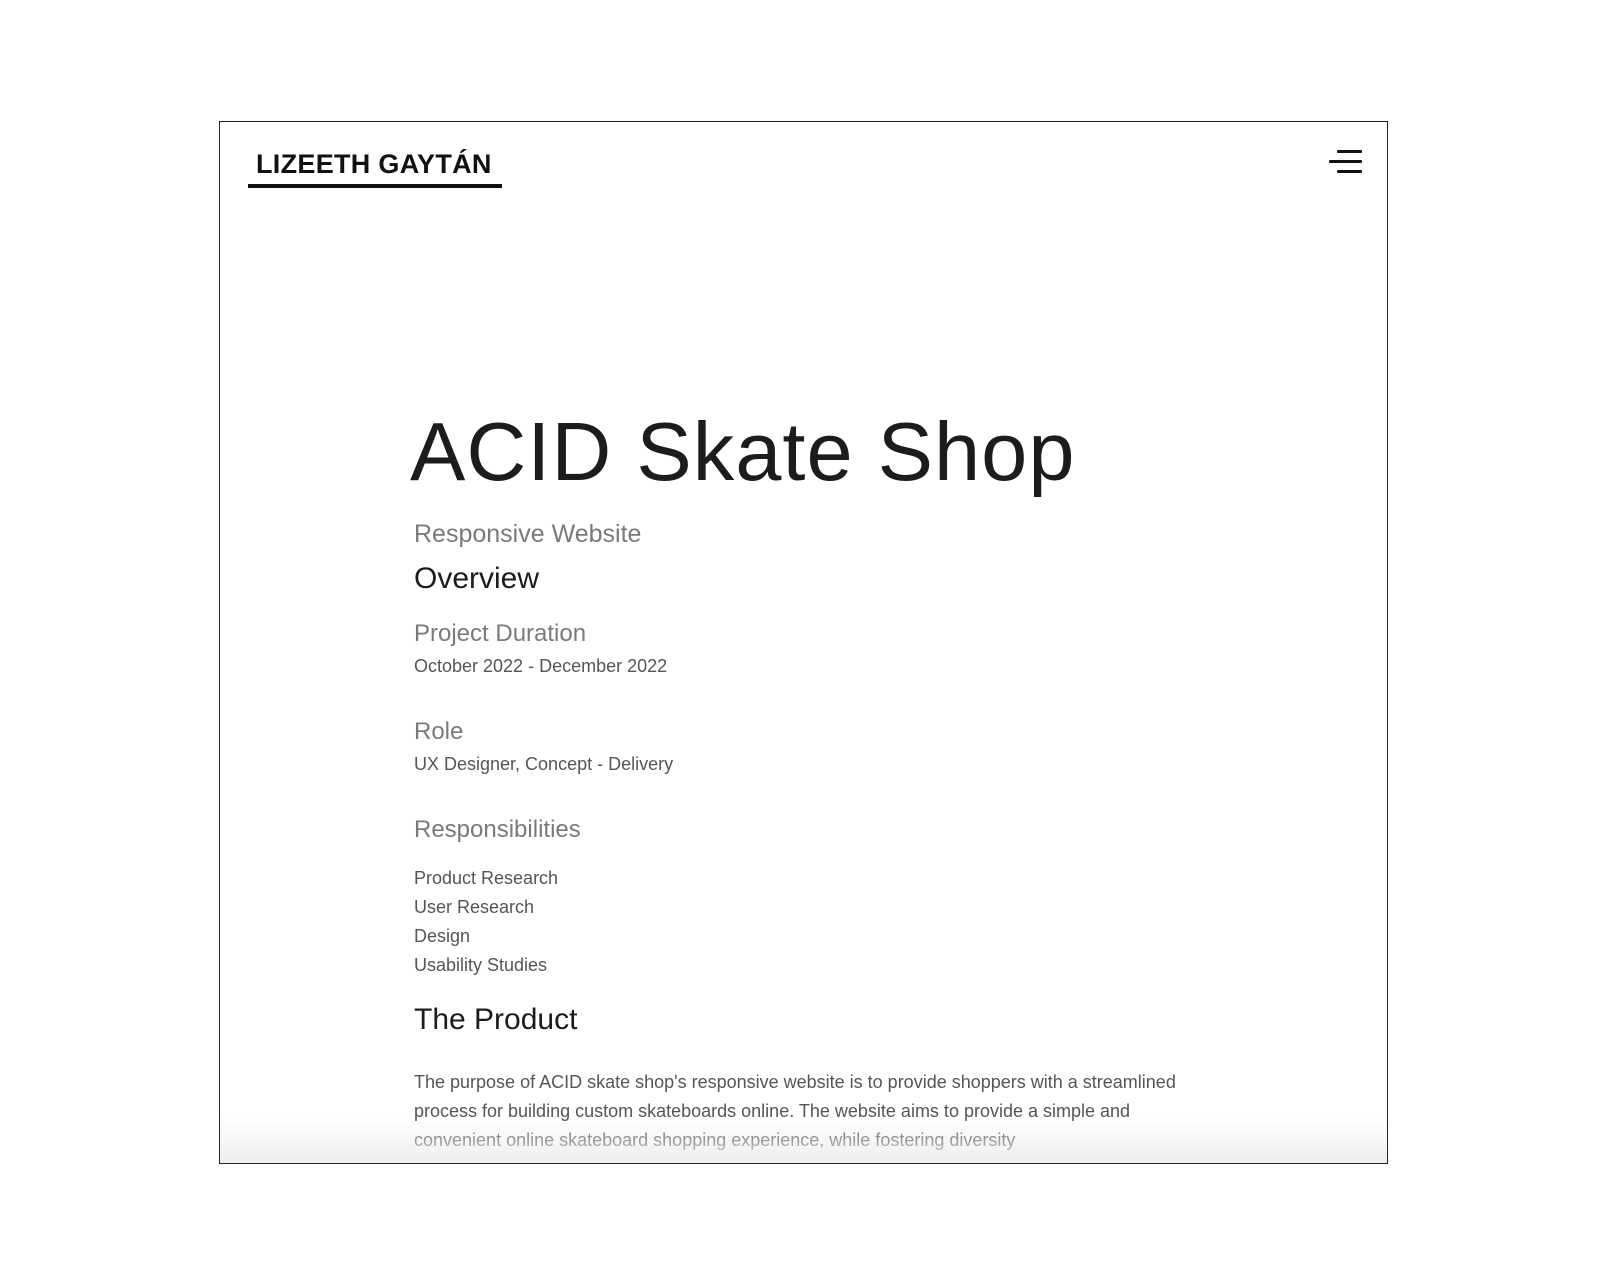 The width and height of the screenshot is (1600, 1283). Describe the element at coordinates (481, 965) in the screenshot. I see `list-item: Usability Studies` at that location.